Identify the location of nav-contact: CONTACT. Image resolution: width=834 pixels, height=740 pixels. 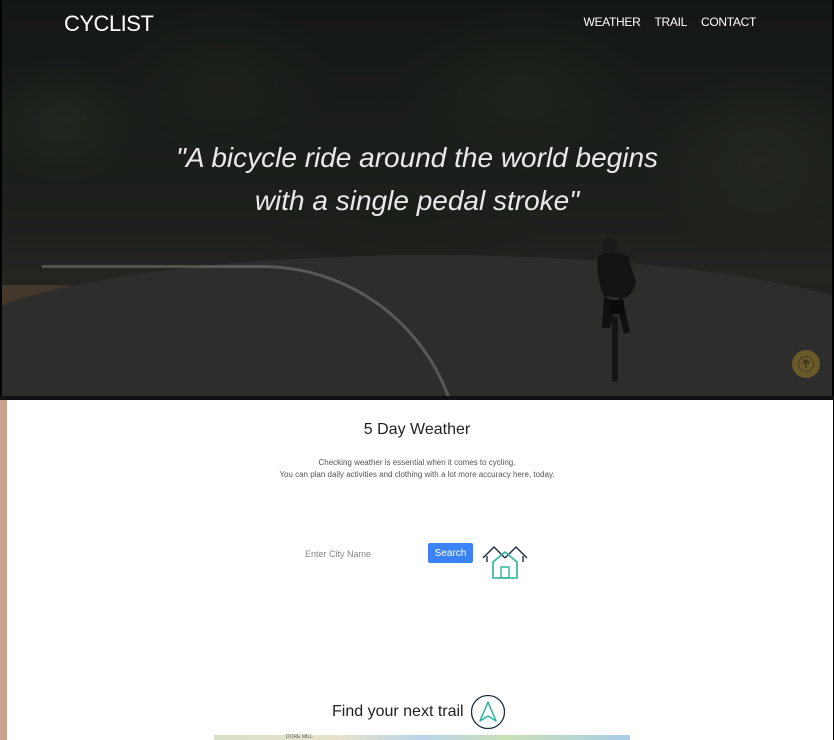
(728, 22).